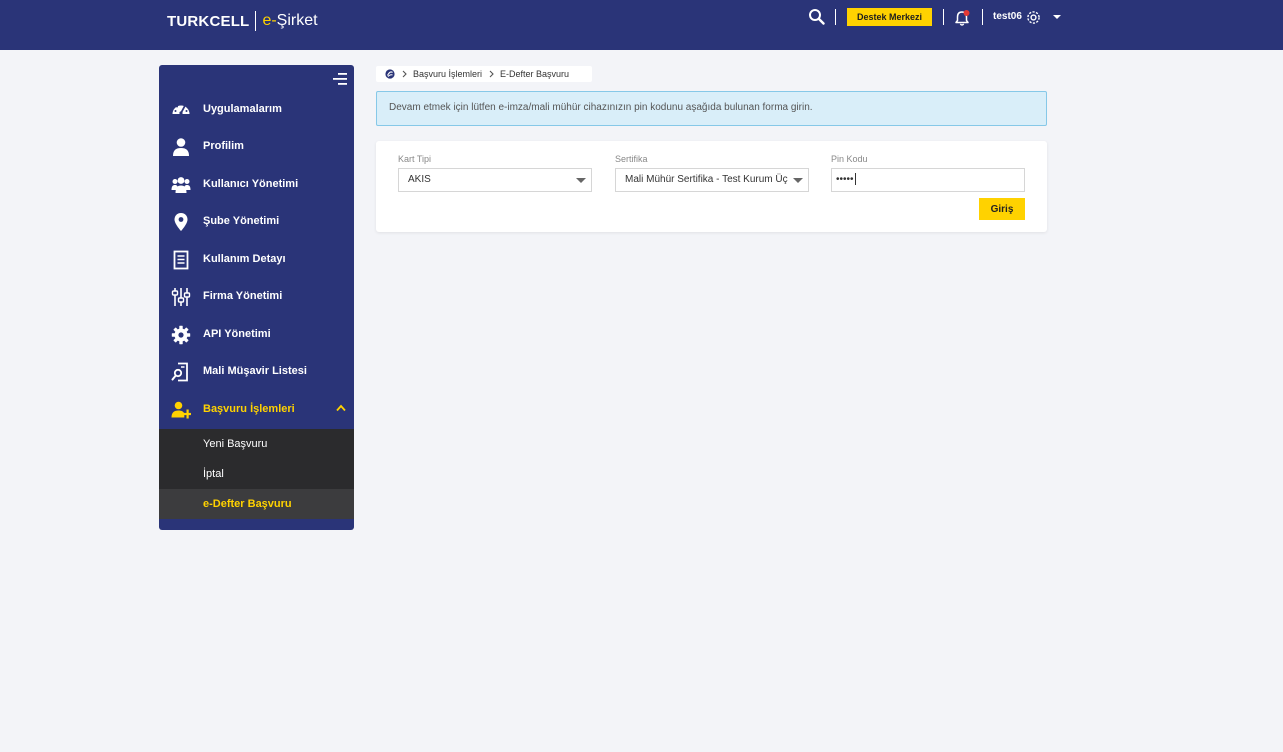 This screenshot has height=752, width=1283. I want to click on sidebar-item-basvuru-islemleri: Başvuru İşlemleri, so click(256, 409).